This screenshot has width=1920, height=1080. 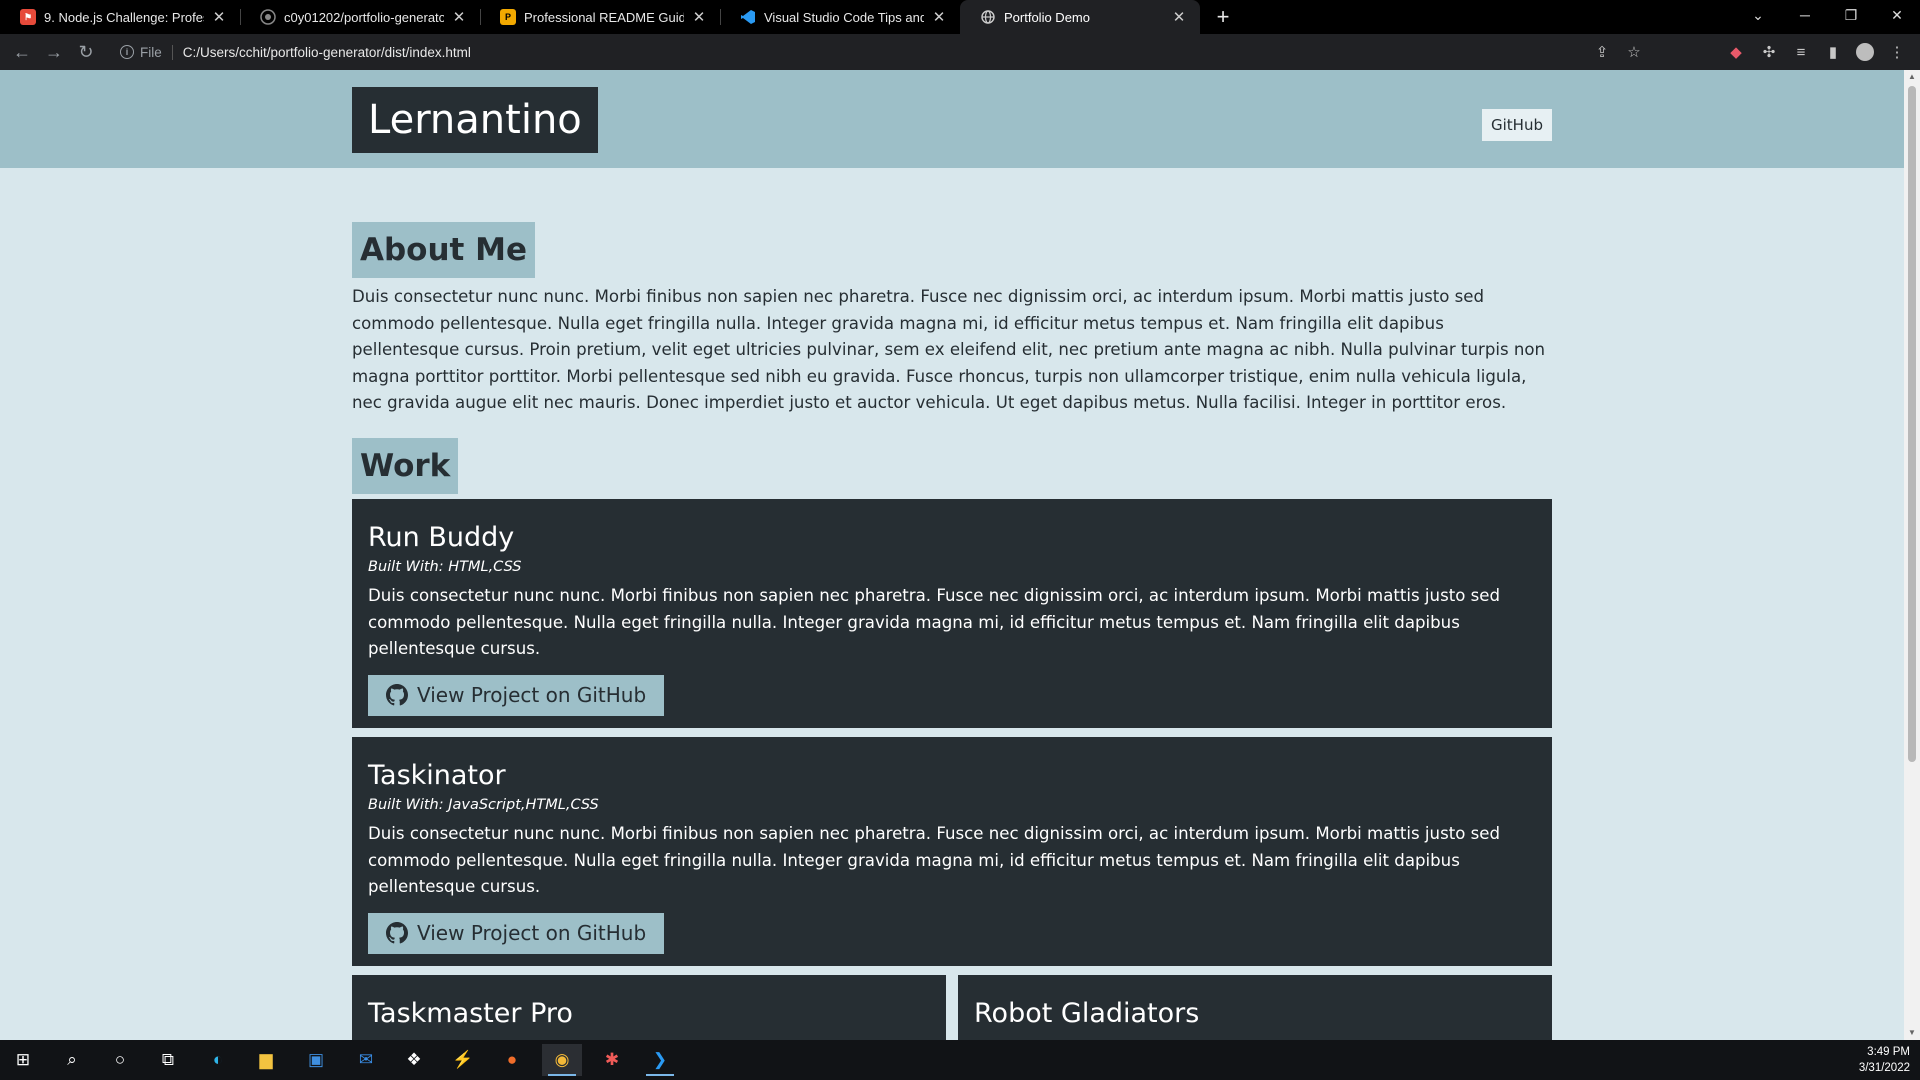 What do you see at coordinates (1047, 17) in the screenshot?
I see `tab-title: Portfolio Demo` at bounding box center [1047, 17].